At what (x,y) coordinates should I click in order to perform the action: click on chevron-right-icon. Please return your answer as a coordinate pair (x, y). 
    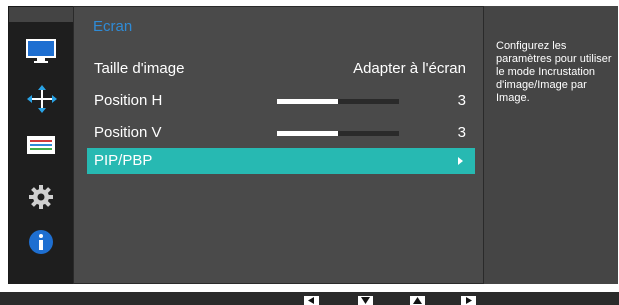
    Looking at the image, I should click on (460, 161).